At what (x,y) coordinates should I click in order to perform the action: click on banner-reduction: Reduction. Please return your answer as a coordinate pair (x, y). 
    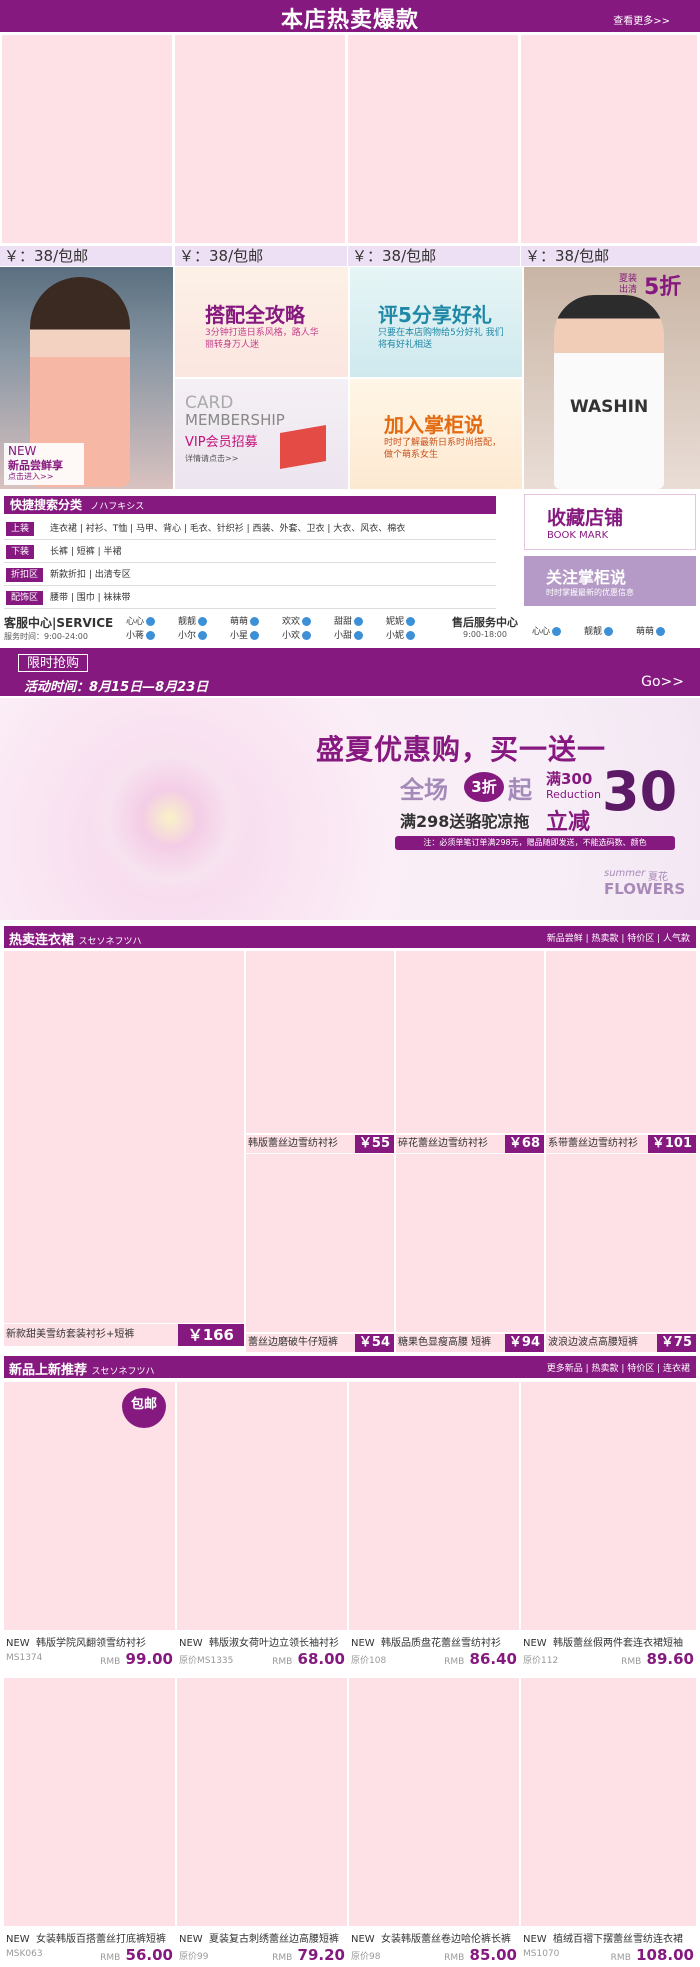
    Looking at the image, I should click on (573, 794).